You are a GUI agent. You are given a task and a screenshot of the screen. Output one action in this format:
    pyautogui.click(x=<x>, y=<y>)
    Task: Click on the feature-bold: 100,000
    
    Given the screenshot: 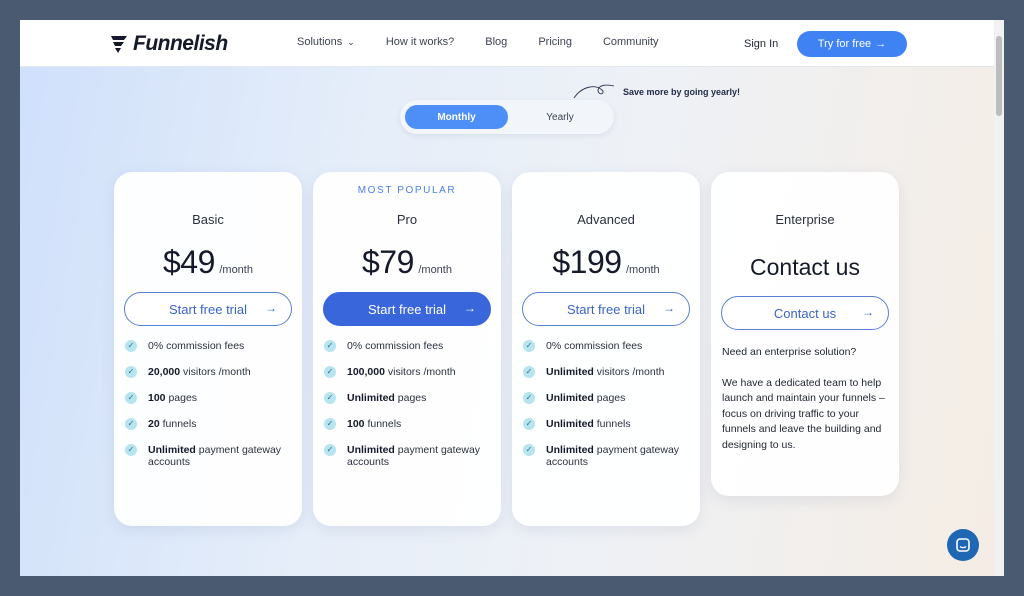 What is the action you would take?
    pyautogui.click(x=366, y=372)
    